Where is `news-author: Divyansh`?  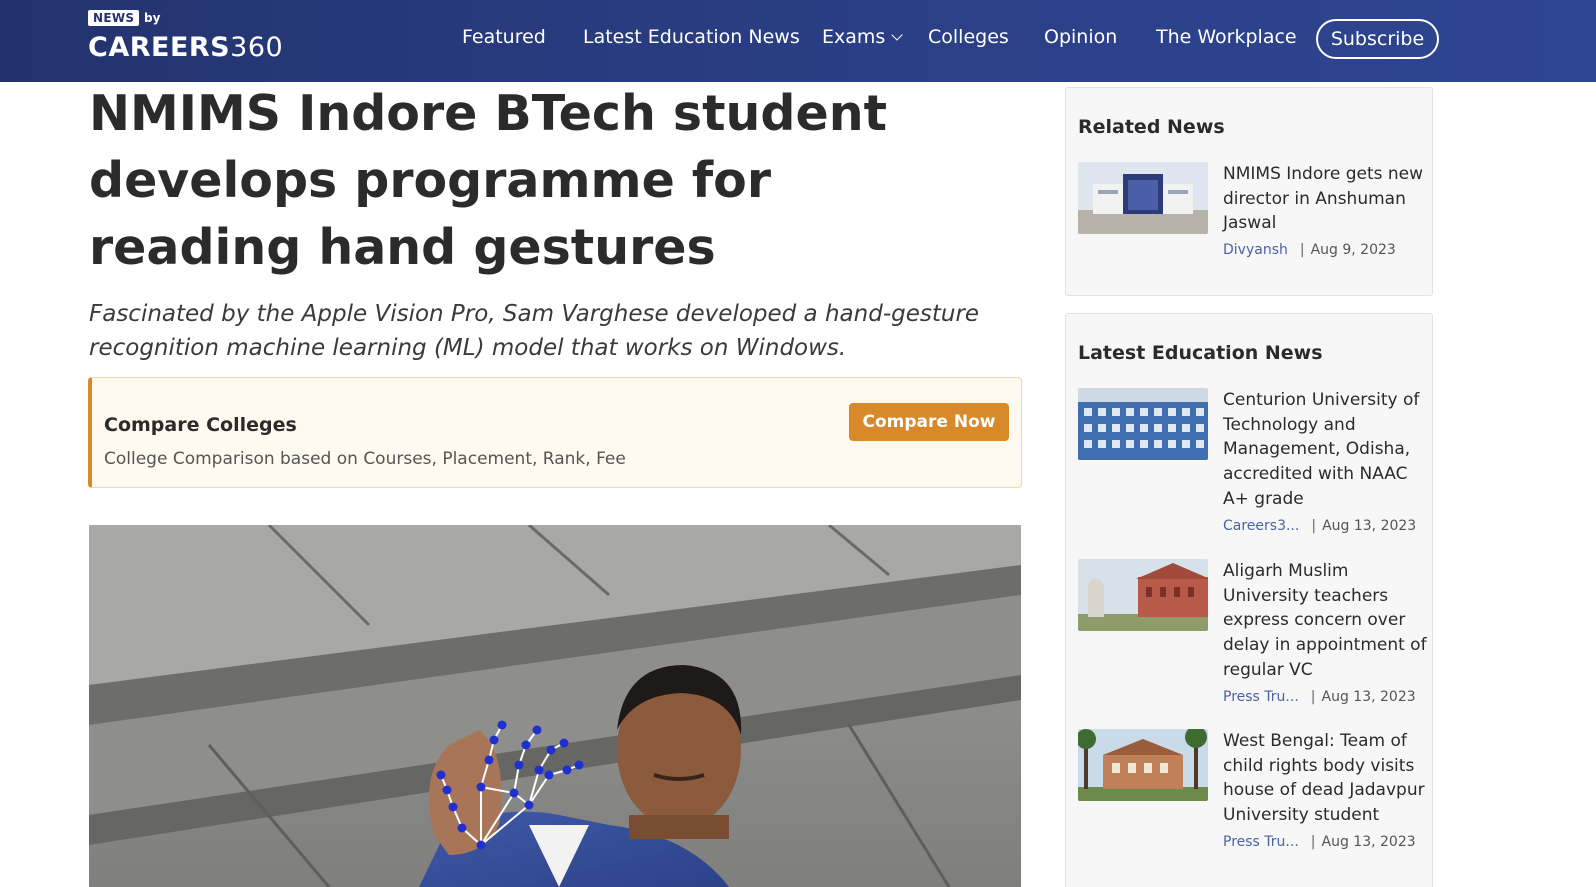 news-author: Divyansh is located at coordinates (1255, 250).